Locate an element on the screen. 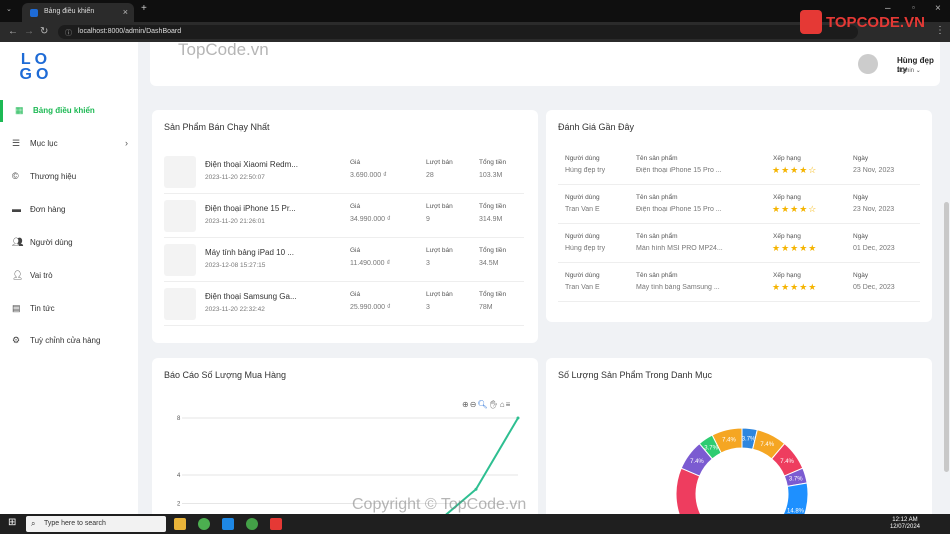 Image resolution: width=950 pixels, height=534 pixels. column-label: Lượt bán is located at coordinates (439, 206).